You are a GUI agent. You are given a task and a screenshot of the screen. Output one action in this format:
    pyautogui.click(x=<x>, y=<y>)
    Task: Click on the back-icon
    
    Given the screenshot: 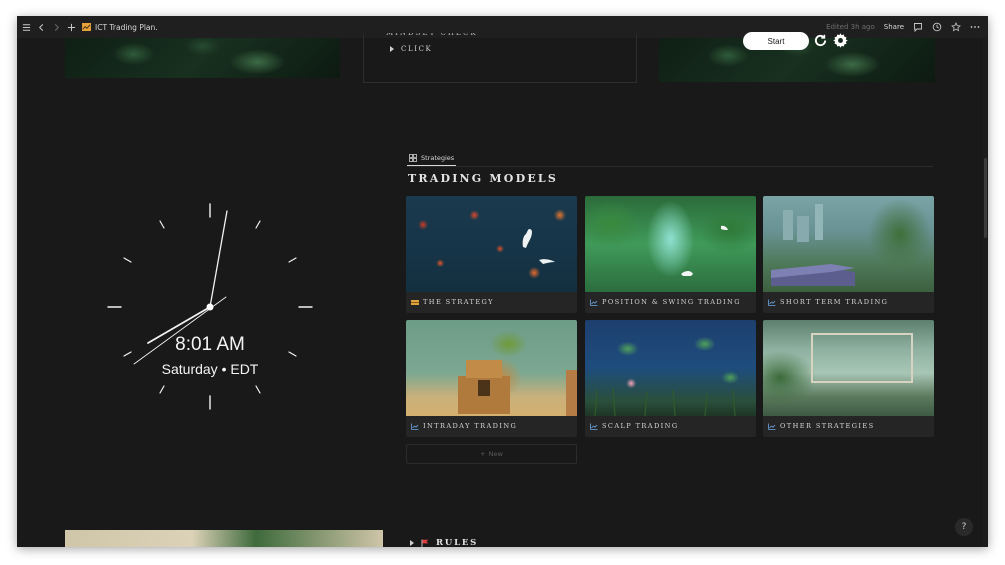 What is the action you would take?
    pyautogui.click(x=41, y=27)
    